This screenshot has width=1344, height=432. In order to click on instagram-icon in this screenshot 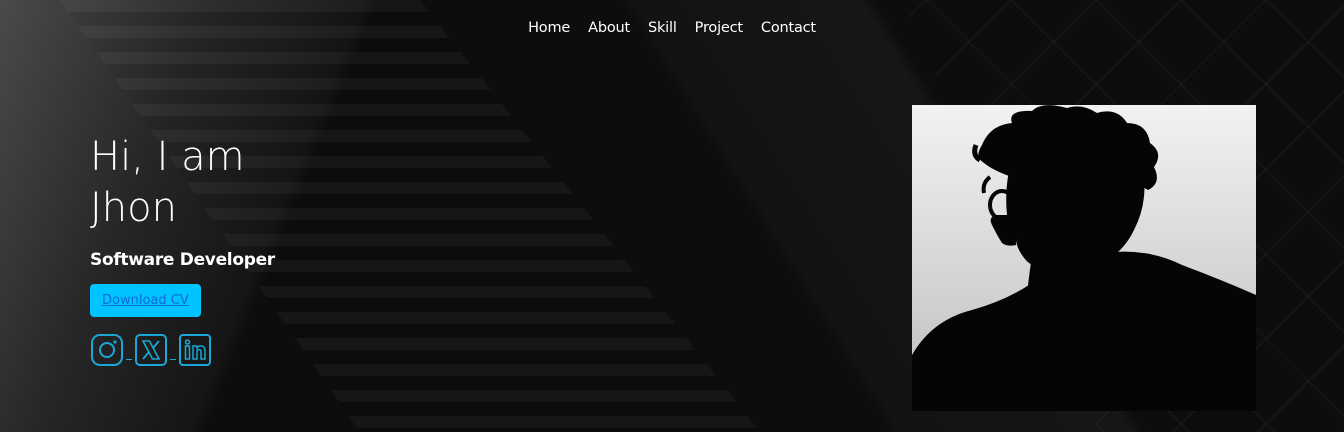, I will do `click(107, 350)`.